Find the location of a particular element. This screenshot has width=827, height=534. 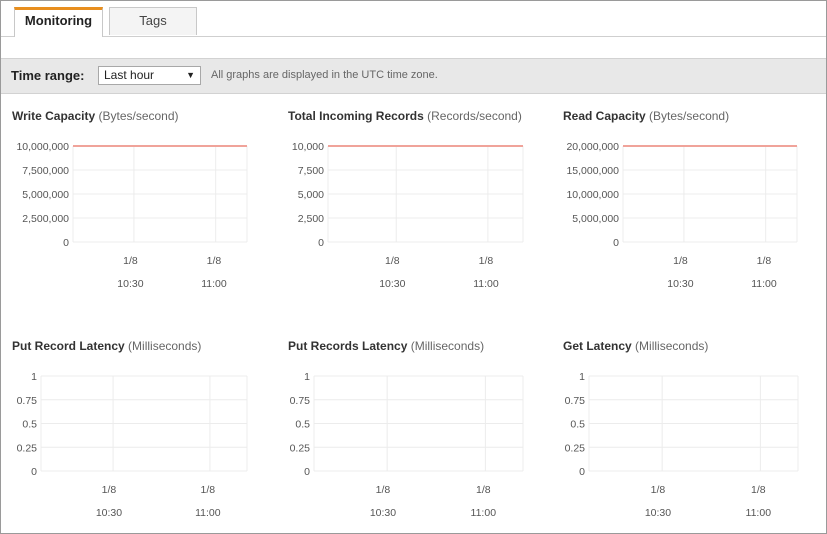

y-tick-label: 7,500 is located at coordinates (311, 171).